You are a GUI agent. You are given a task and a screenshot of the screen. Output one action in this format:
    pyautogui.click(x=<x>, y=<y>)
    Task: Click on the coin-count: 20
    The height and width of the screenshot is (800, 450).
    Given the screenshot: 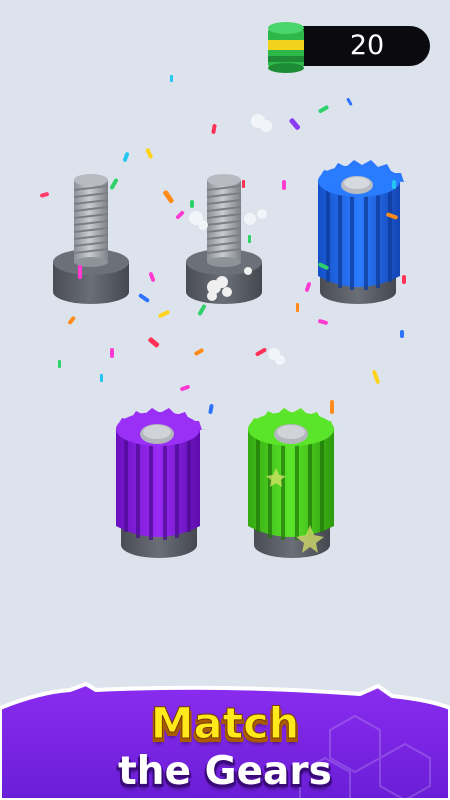 What is the action you would take?
    pyautogui.click(x=367, y=45)
    